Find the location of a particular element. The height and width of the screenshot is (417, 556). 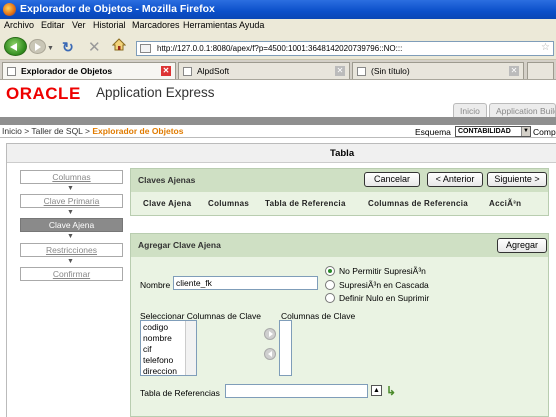

schema-select: CONTABILIDAD ▼ is located at coordinates (493, 131).